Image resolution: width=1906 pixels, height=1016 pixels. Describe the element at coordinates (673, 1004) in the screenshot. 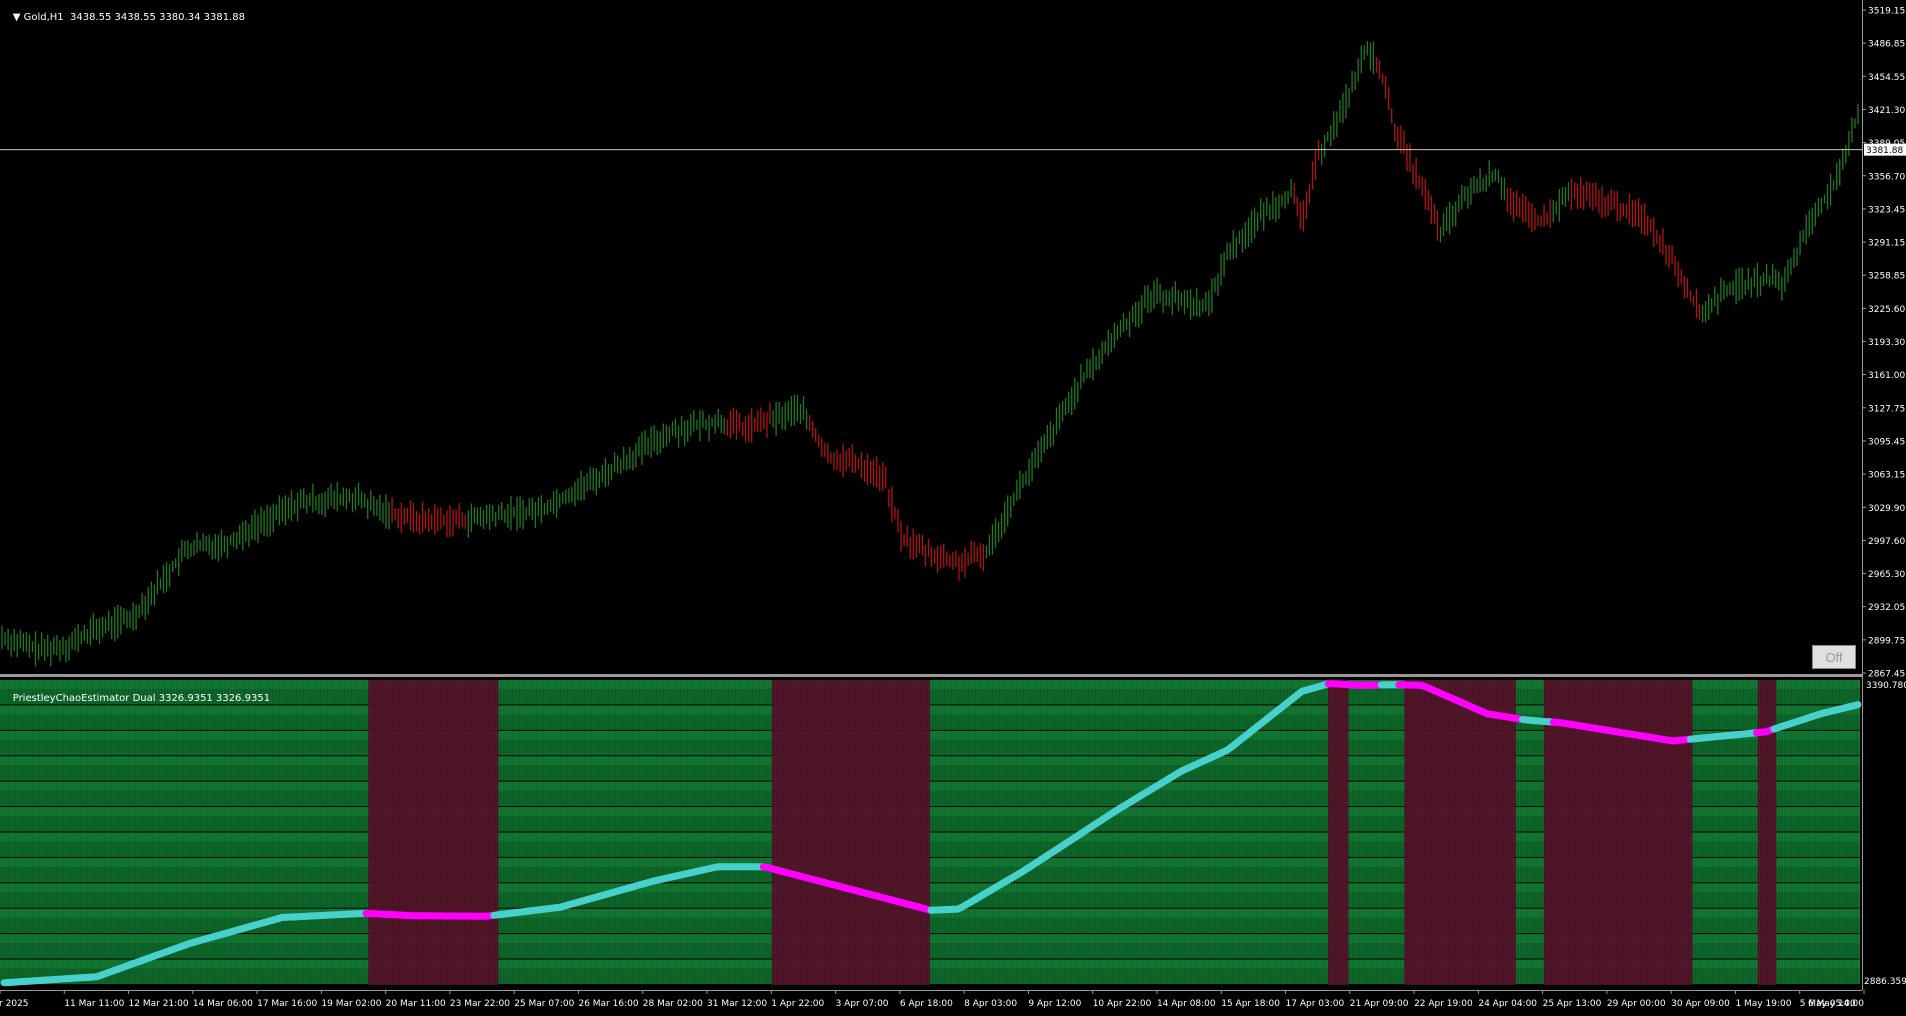

I see `time-tick-label: 28 Mar 02:00` at that location.